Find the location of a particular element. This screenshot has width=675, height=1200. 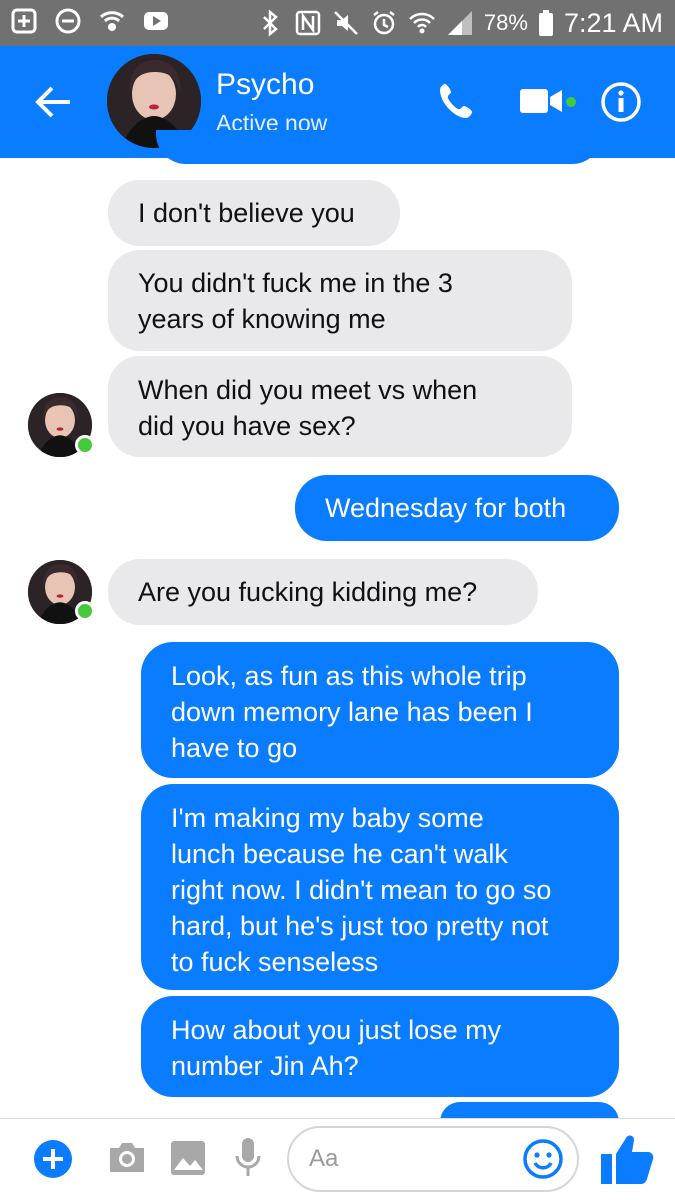

video-available-dot is located at coordinates (571, 102).